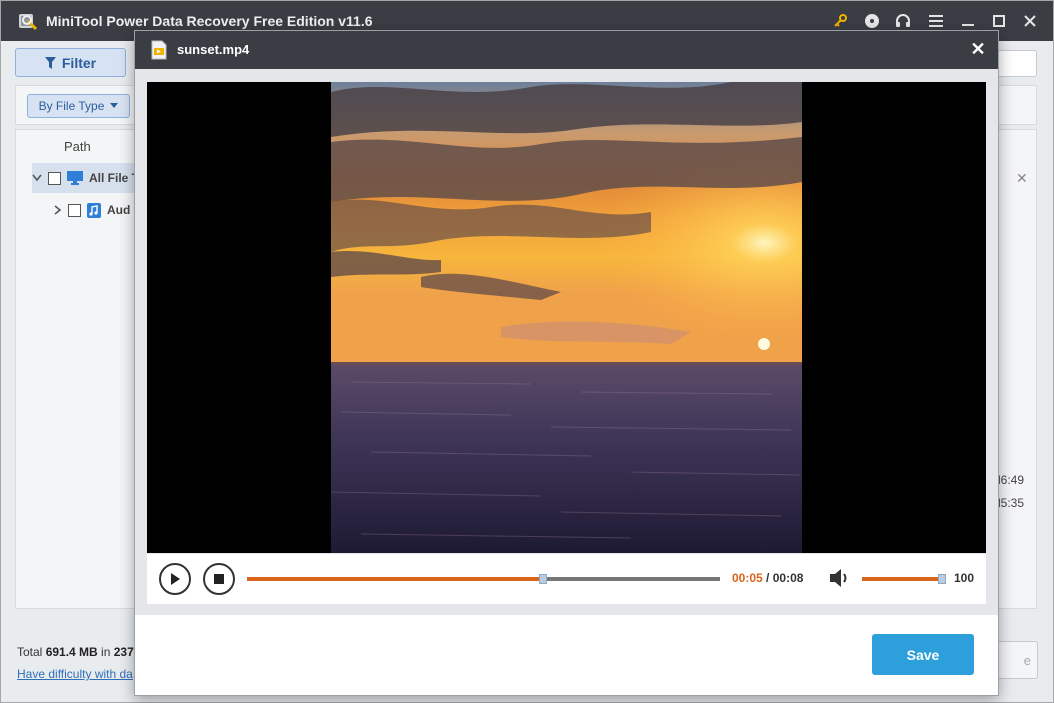  I want to click on volume-slider-handle, so click(942, 579).